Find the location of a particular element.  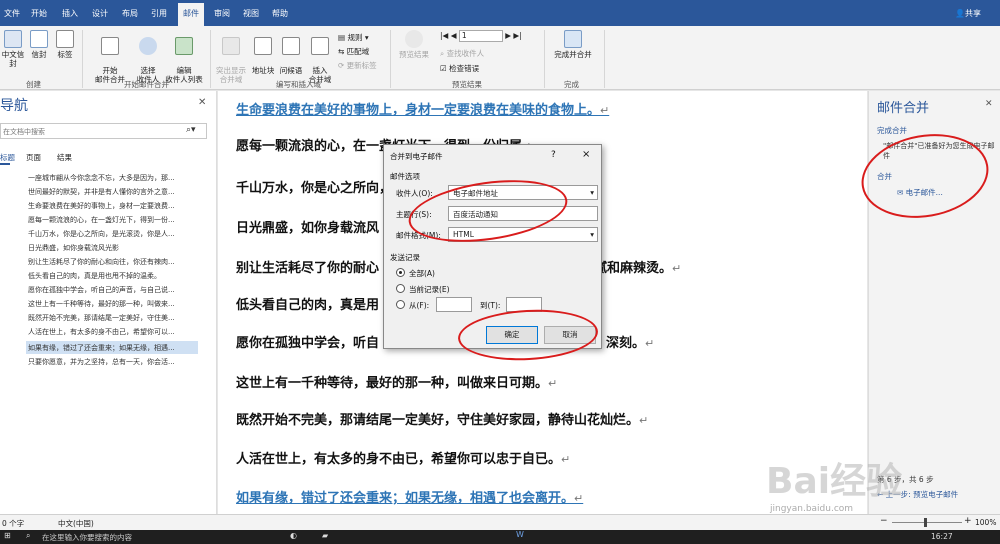

next-record-icon: ▶ is located at coordinates (508, 35).